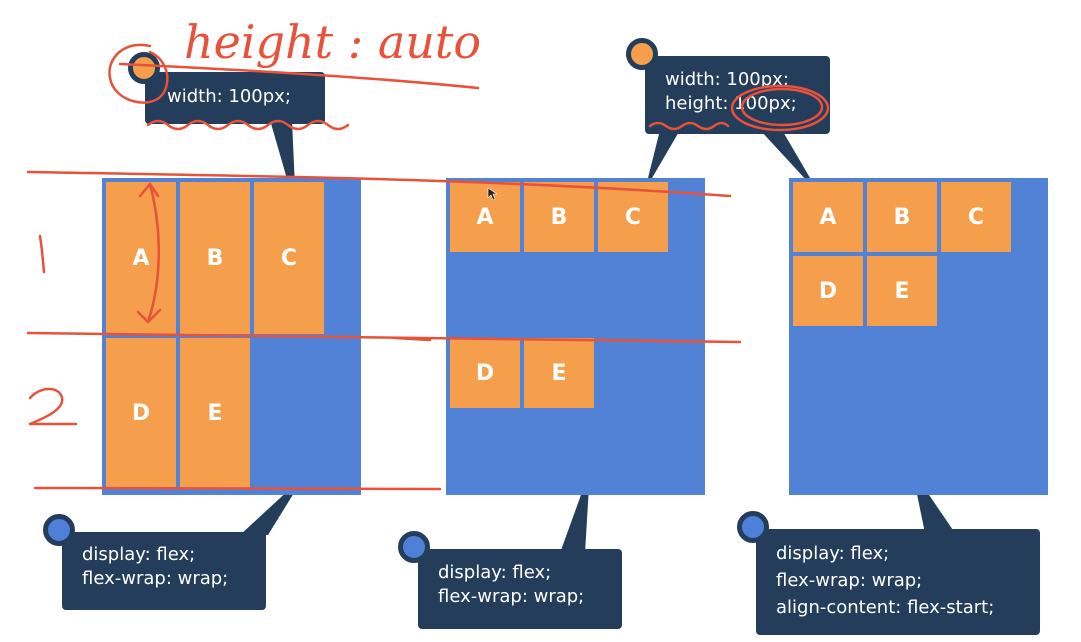  What do you see at coordinates (248, 125) in the screenshot?
I see `wavy-underline` at bounding box center [248, 125].